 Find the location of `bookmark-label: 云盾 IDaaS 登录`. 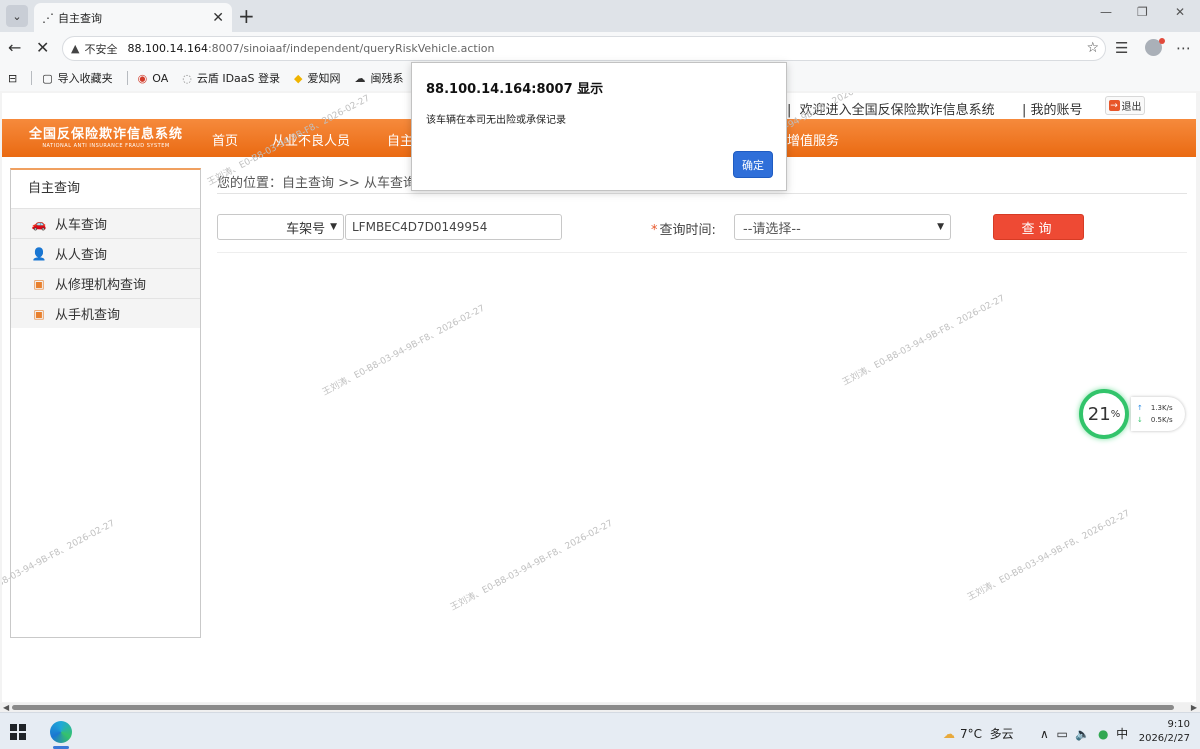

bookmark-label: 云盾 IDaaS 登录 is located at coordinates (238, 78).